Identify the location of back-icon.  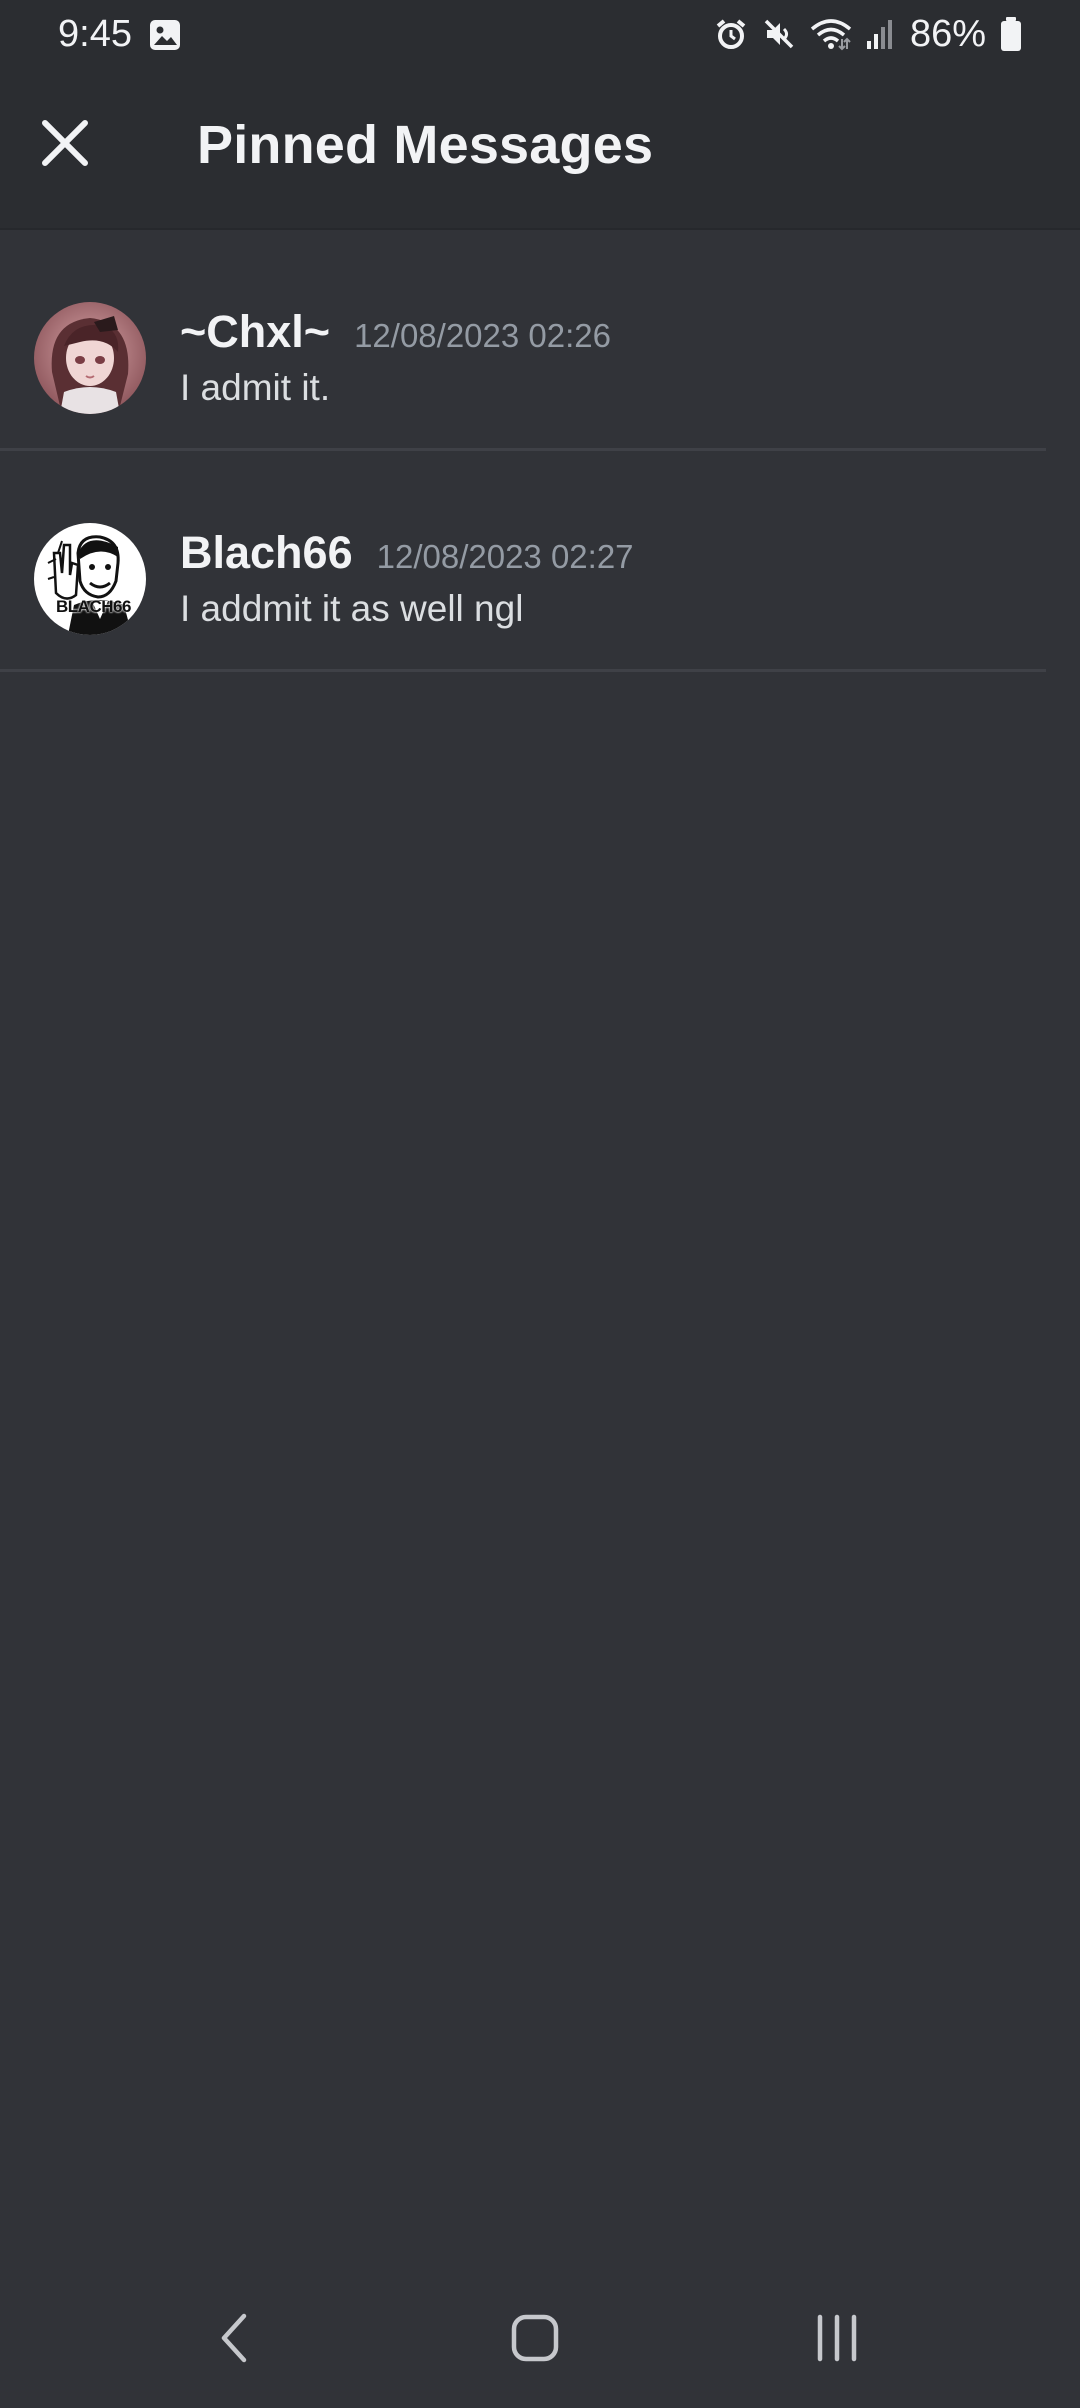
(234, 2340).